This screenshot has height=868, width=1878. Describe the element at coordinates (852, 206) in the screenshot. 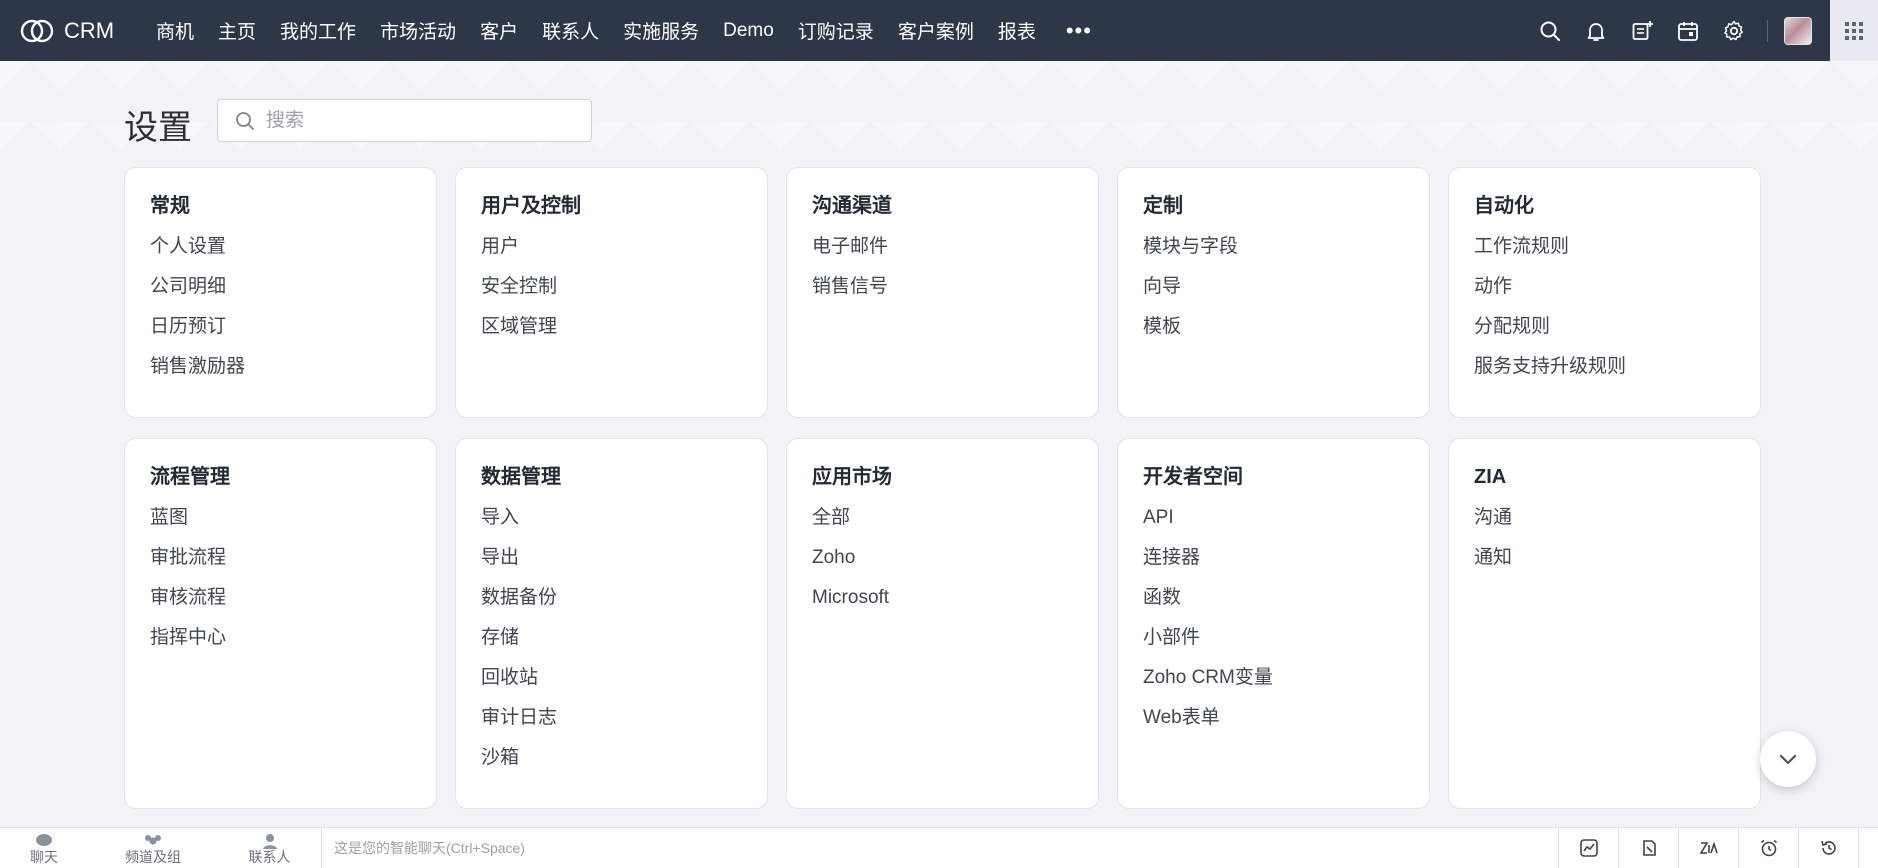

I see `card-title: 沟通渠道` at that location.